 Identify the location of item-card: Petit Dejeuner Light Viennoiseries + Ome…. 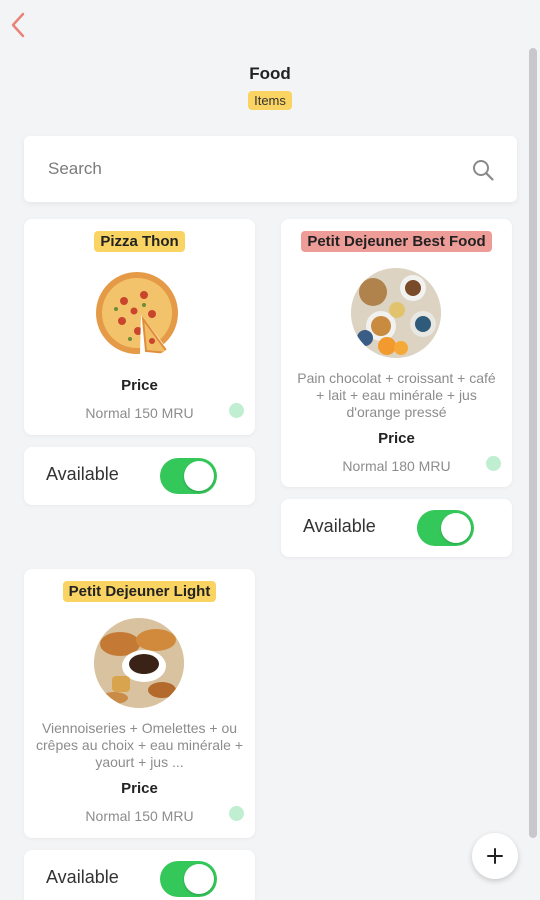
(139, 703).